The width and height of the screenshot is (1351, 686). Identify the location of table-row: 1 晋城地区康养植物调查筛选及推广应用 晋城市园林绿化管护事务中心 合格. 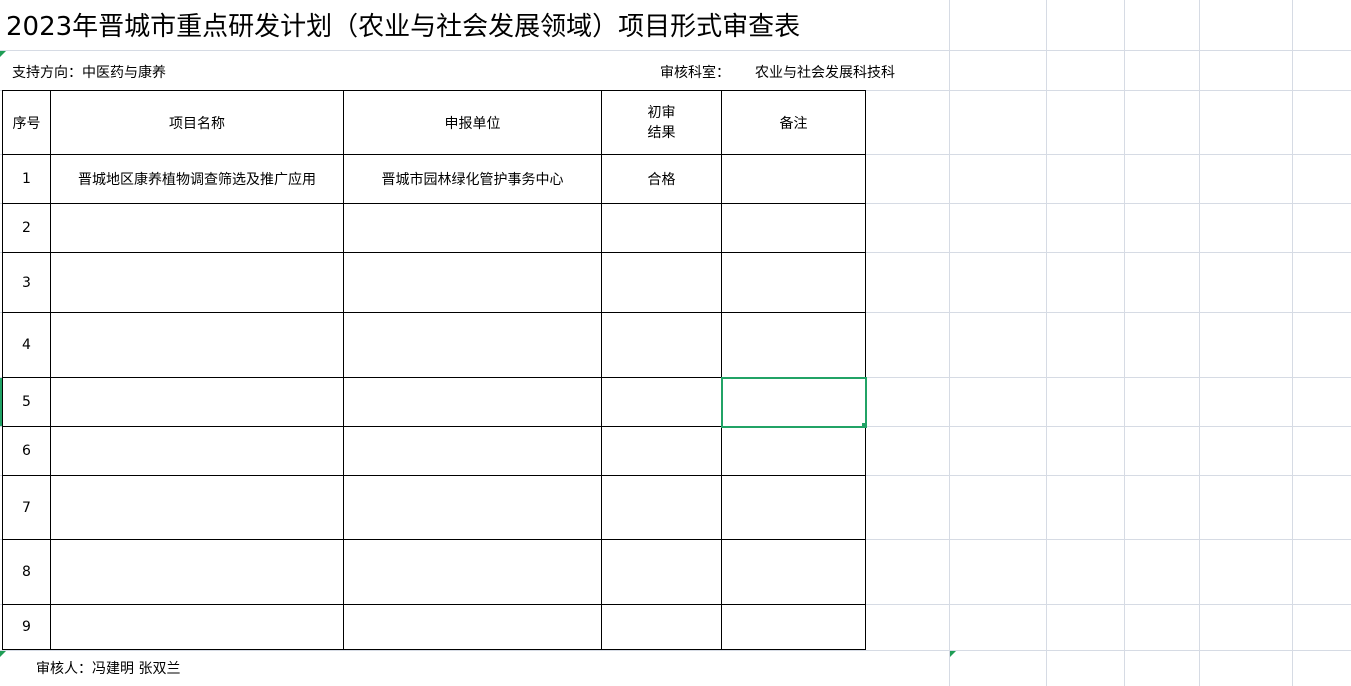
(434, 179).